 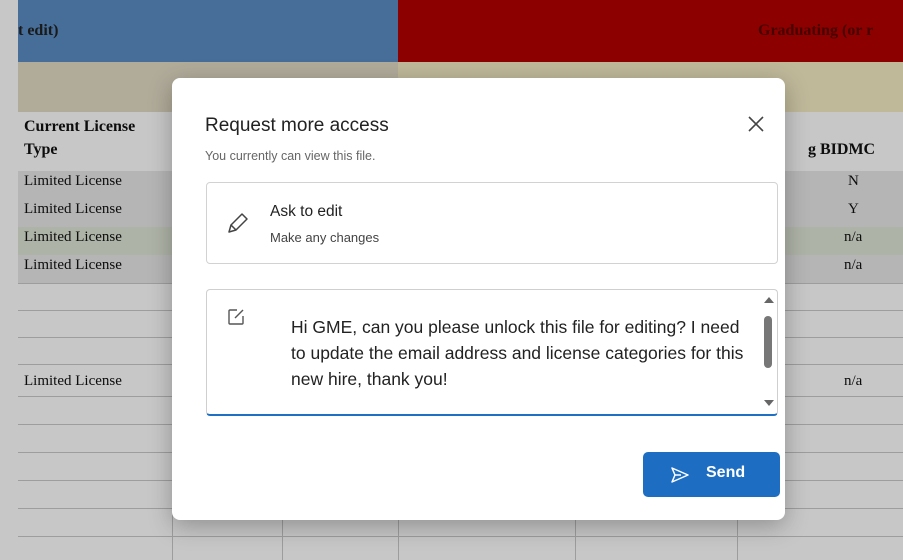 I want to click on scrollbar-thumb, so click(x=768, y=342).